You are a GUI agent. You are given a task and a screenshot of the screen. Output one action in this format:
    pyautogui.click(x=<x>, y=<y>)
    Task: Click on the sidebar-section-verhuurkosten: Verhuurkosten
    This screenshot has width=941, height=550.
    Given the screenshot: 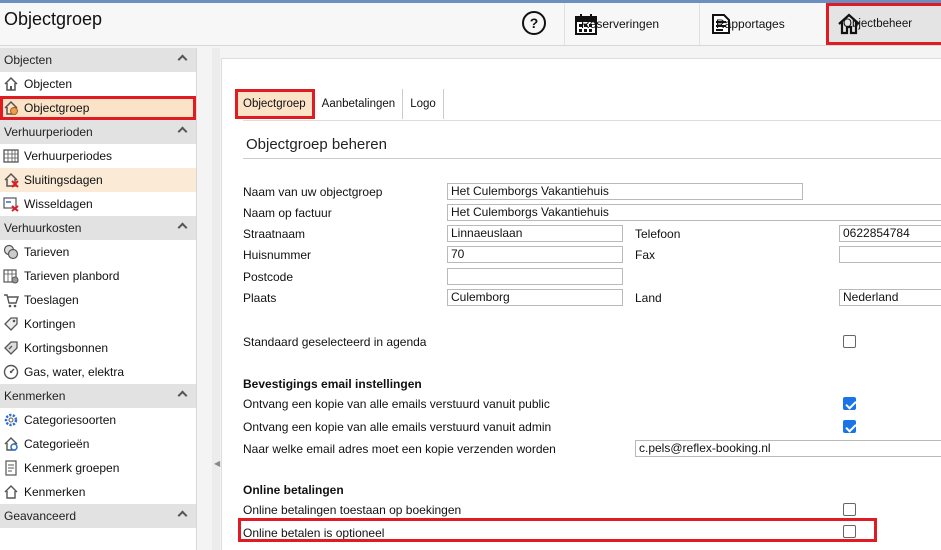 What is the action you would take?
    pyautogui.click(x=98, y=228)
    